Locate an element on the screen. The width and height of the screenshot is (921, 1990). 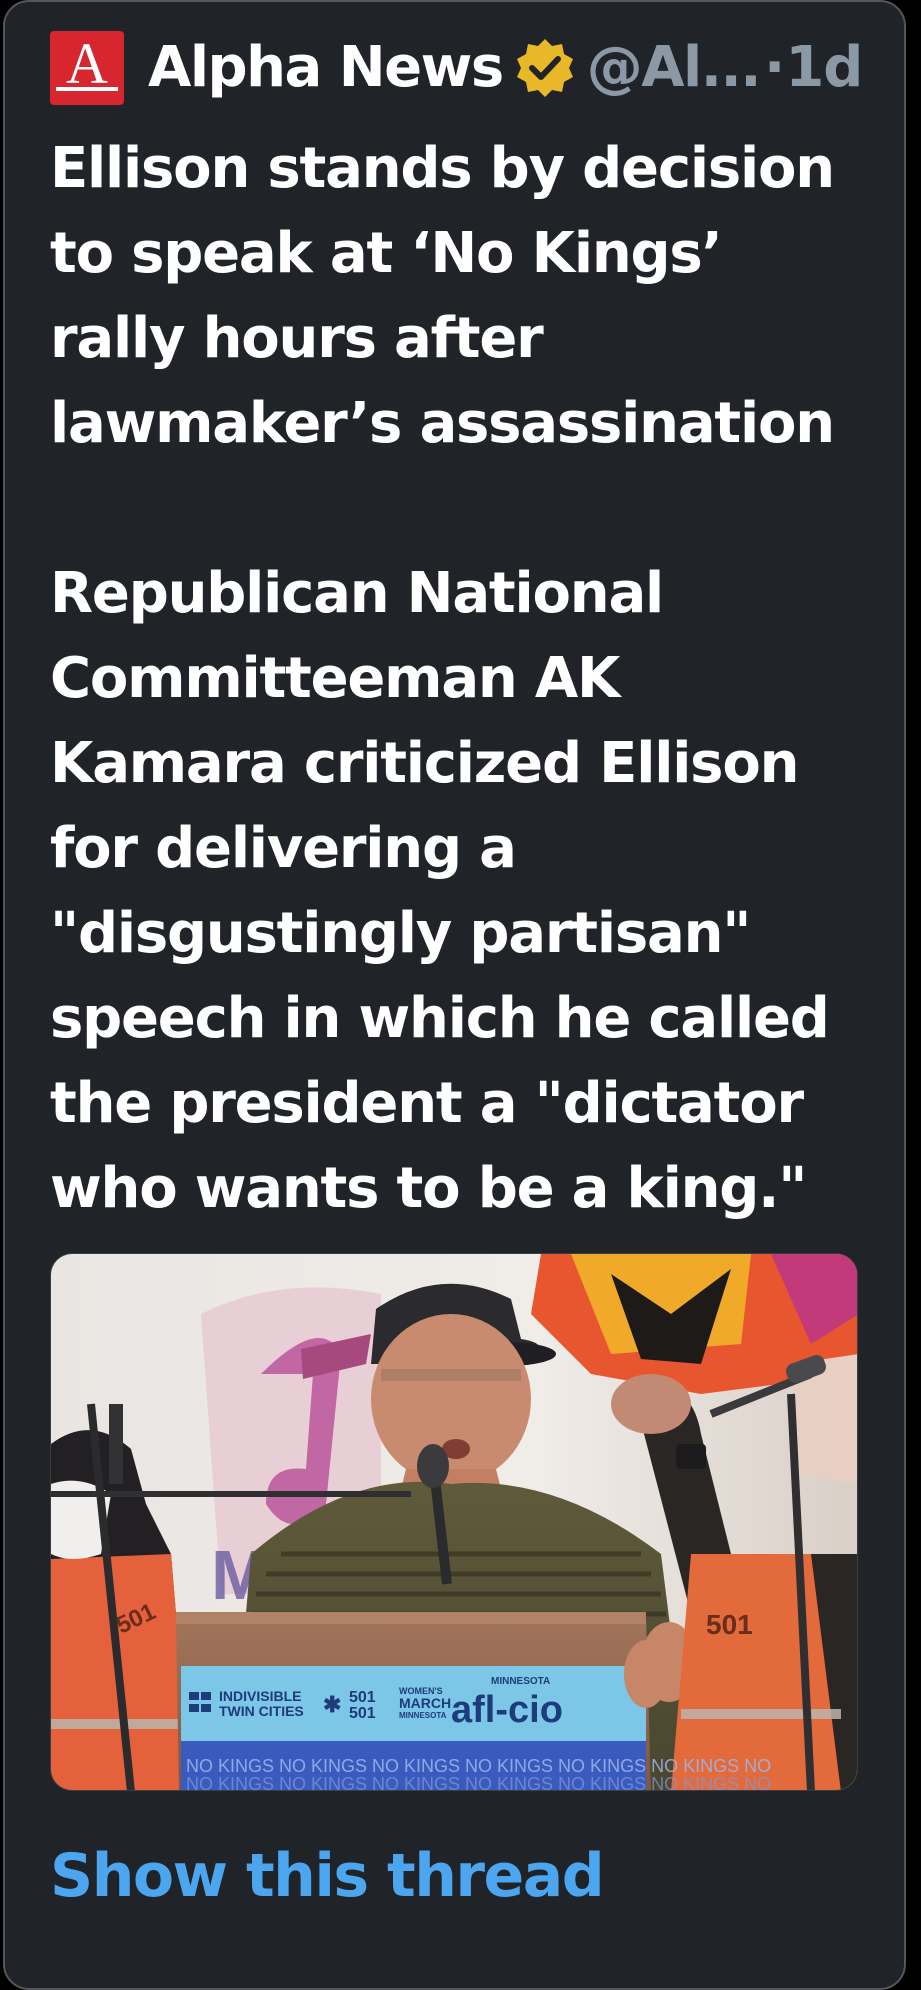
tweet-timestamp: 1d is located at coordinates (824, 68).